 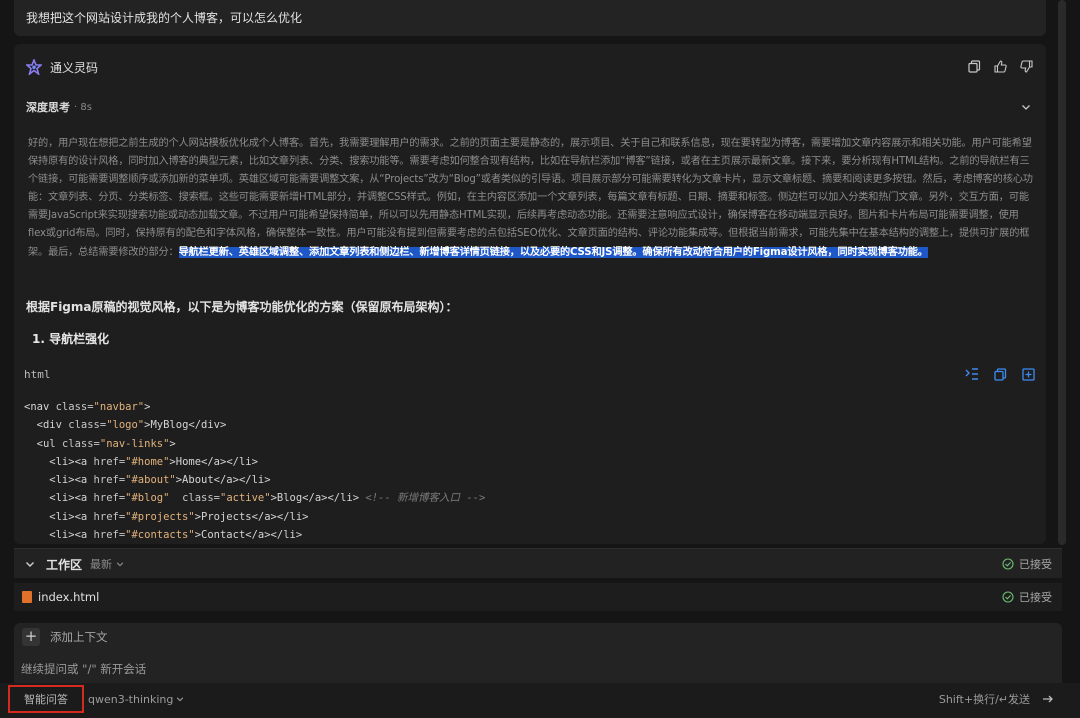 What do you see at coordinates (31, 637) in the screenshot?
I see `plus-icon: +` at bounding box center [31, 637].